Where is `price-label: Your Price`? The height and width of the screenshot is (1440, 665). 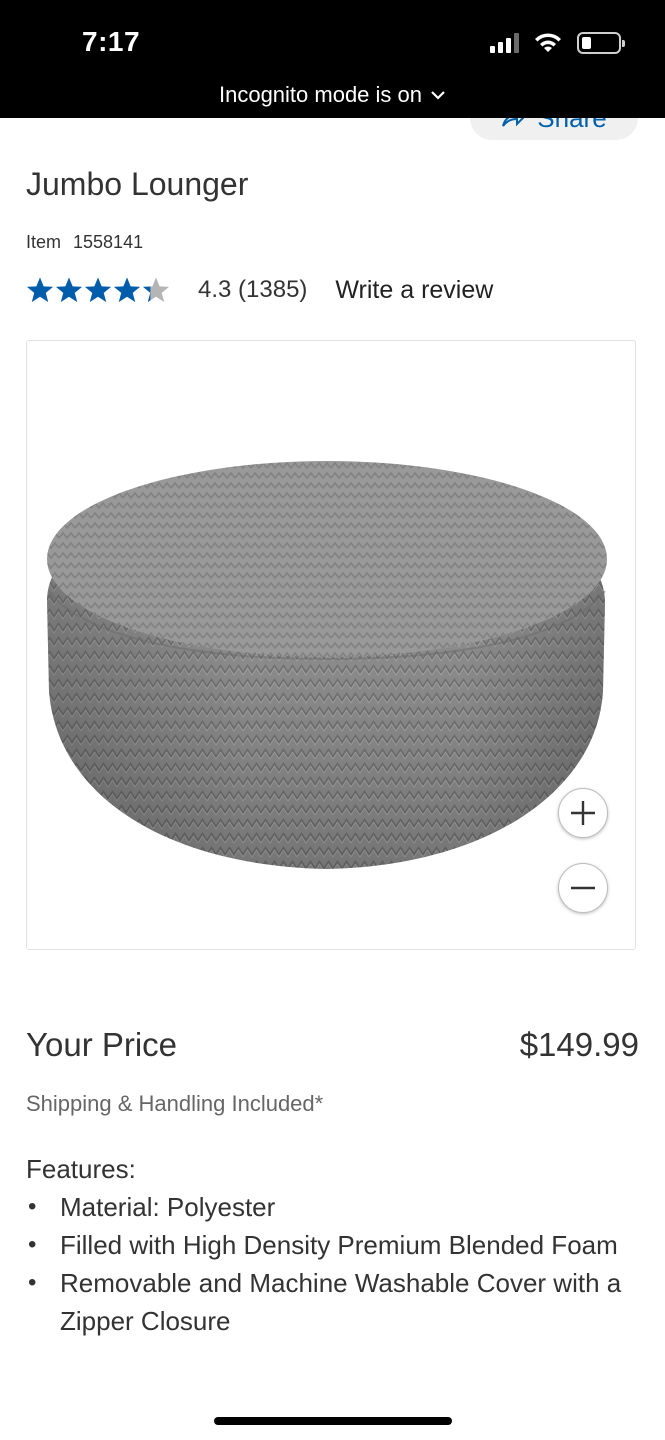 price-label: Your Price is located at coordinates (102, 1044).